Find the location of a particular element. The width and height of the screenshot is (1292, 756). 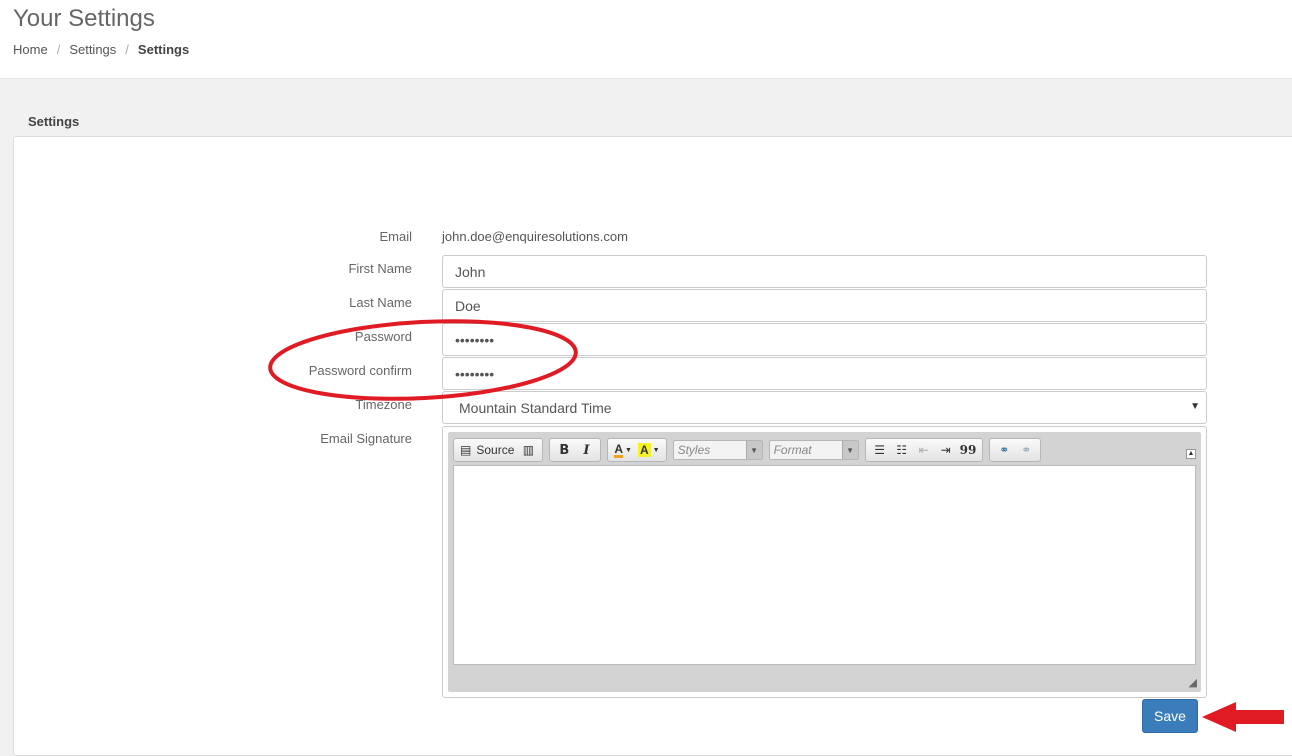

numbered-list-icon: ☰ is located at coordinates (879, 450).